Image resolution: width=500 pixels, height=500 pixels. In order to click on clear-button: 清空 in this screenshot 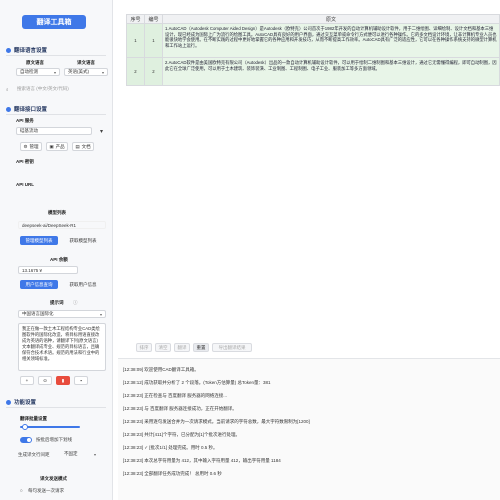, I will do `click(163, 347)`.